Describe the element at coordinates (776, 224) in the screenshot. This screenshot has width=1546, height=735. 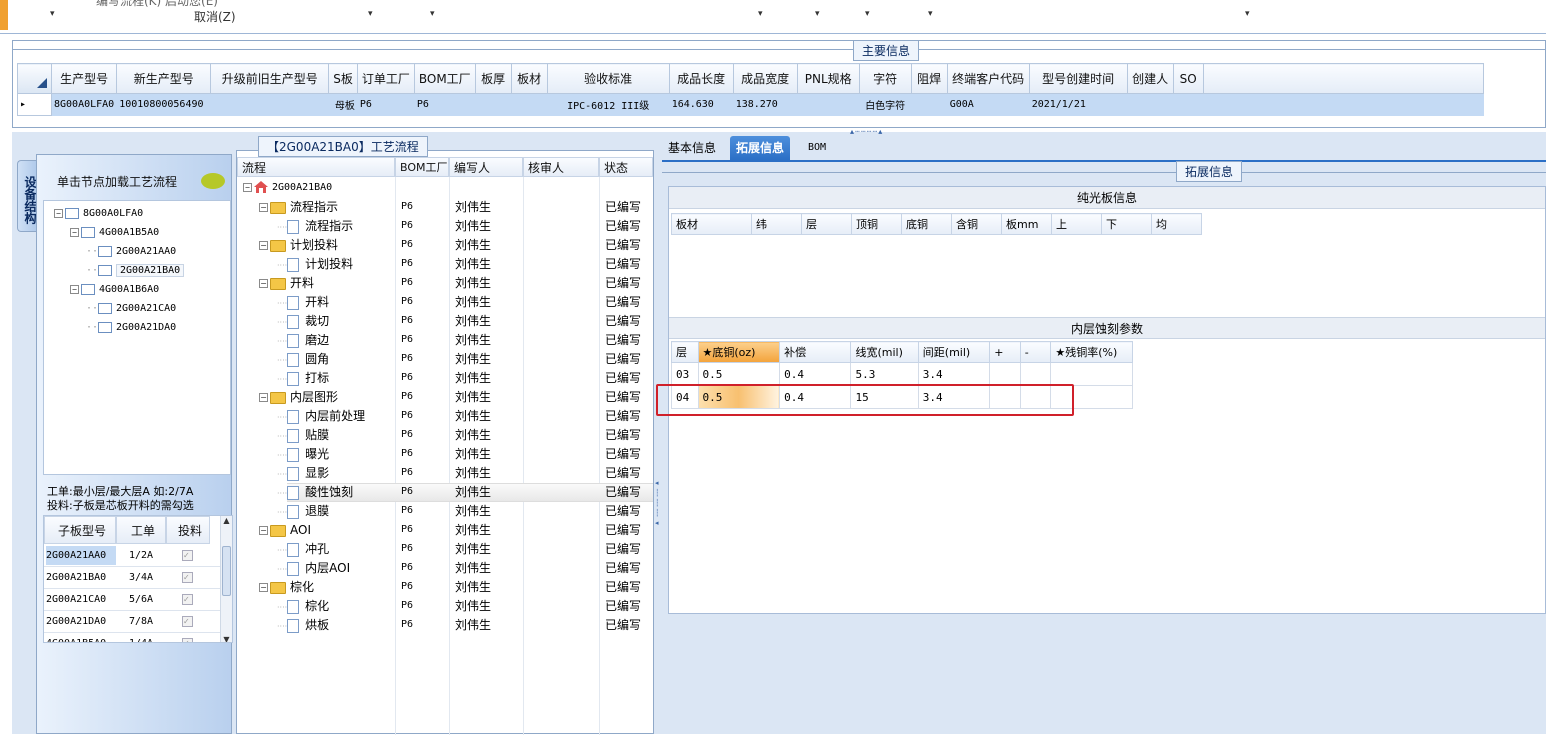
I see `column-header: 纬` at that location.